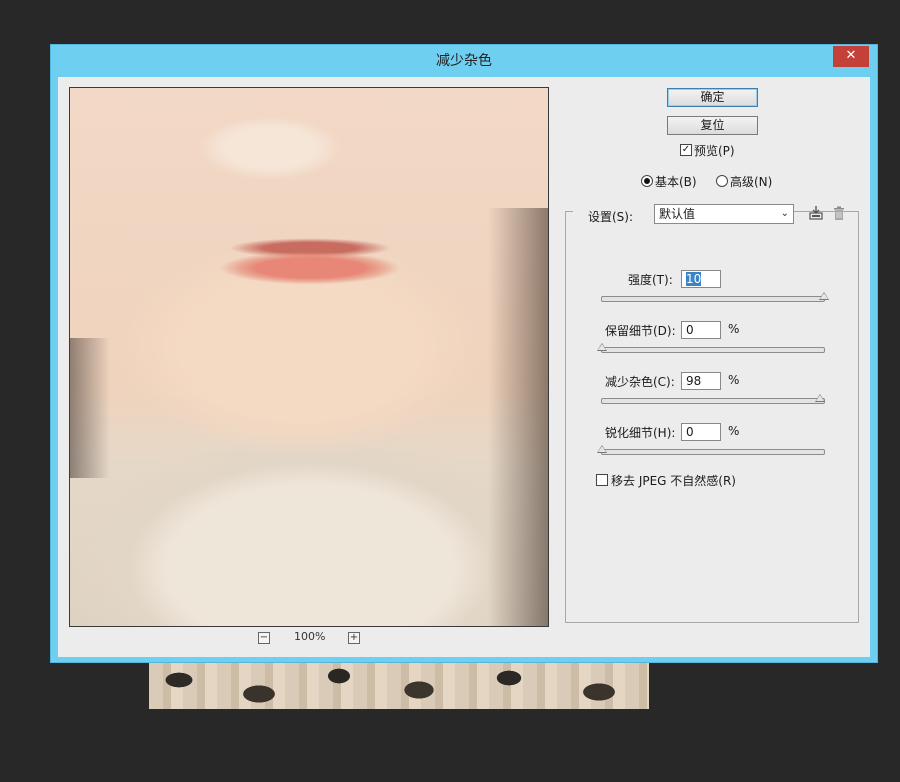 This screenshot has width=900, height=782. I want to click on reduce-noise-slider-thumb, so click(819, 398).